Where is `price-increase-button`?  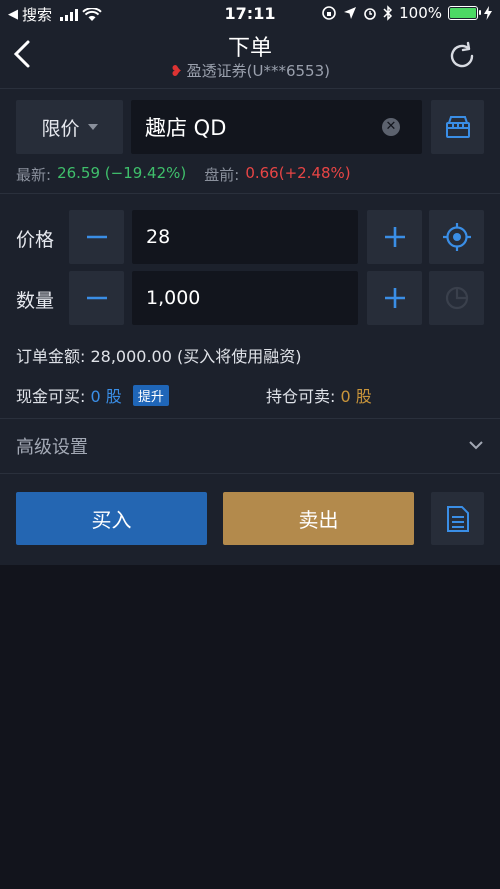 price-increase-button is located at coordinates (394, 237).